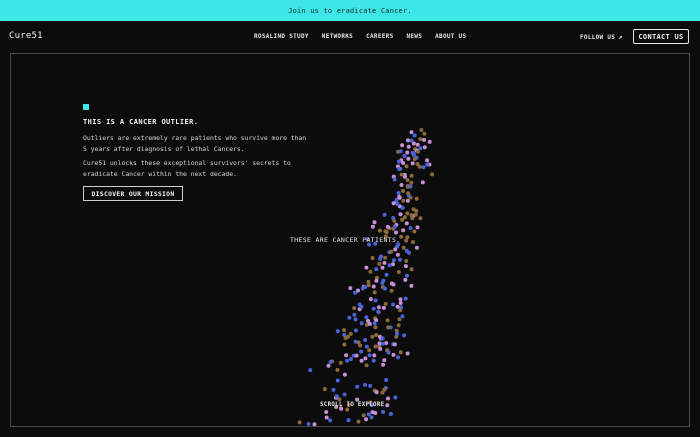 The width and height of the screenshot is (700, 437). Describe the element at coordinates (366, 277) in the screenshot. I see `patient-dot-cloud` at that location.